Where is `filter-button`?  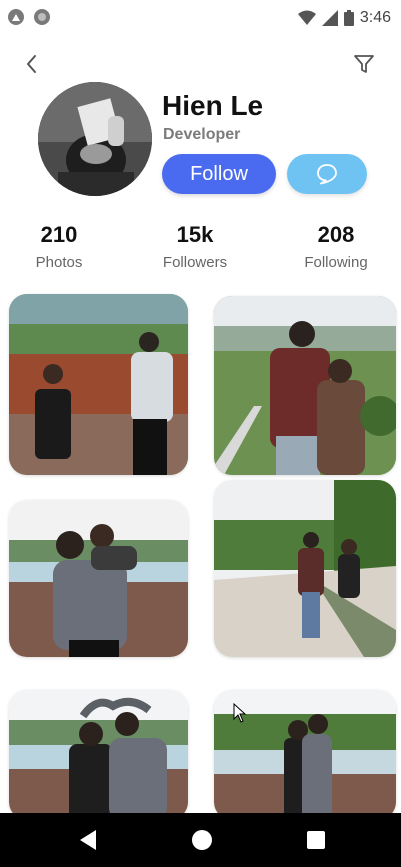
filter-button is located at coordinates (364, 64).